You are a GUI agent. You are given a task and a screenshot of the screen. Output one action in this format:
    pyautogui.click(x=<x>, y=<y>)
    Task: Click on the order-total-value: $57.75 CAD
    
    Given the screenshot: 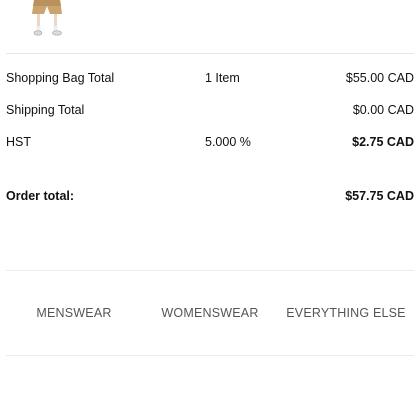 What is the action you would take?
    pyautogui.click(x=379, y=196)
    